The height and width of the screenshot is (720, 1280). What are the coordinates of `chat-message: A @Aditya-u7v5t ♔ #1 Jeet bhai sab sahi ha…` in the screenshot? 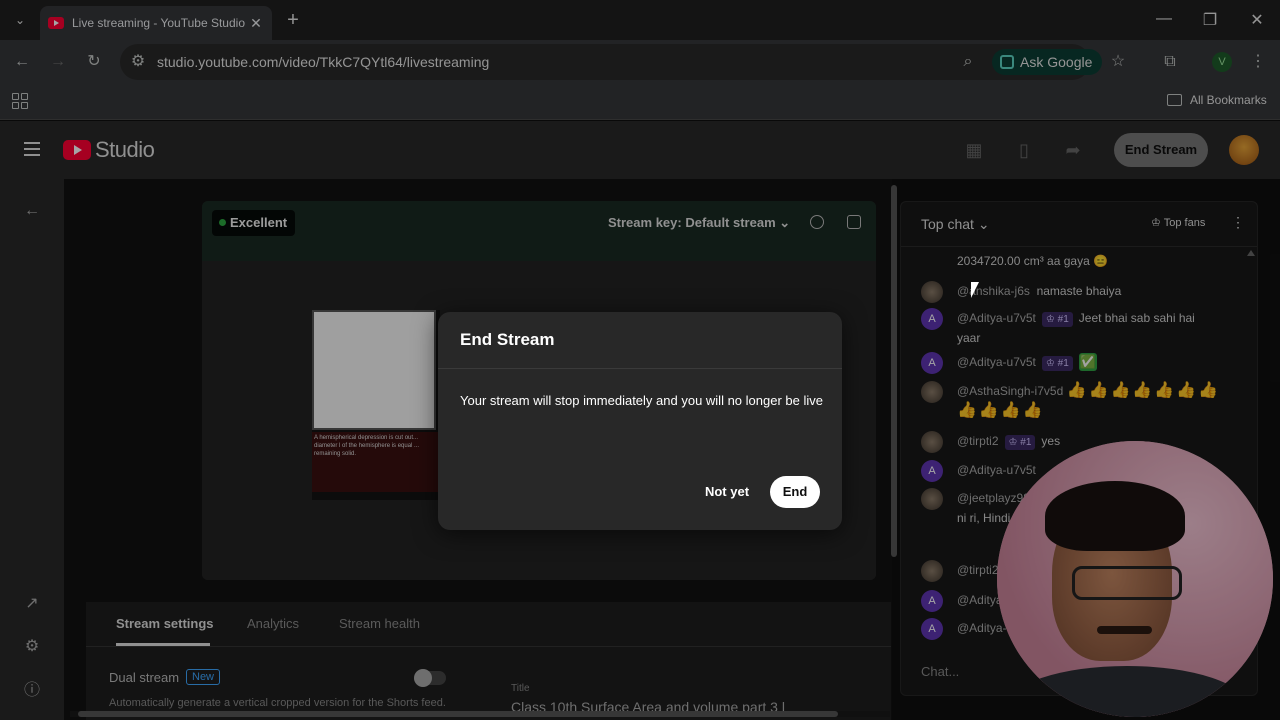 It's located at (1071, 328).